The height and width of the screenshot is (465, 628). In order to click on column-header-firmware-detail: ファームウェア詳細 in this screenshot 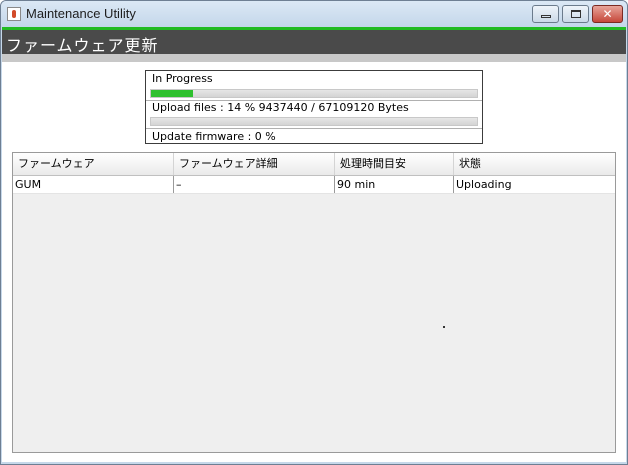, I will do `click(254, 164)`.